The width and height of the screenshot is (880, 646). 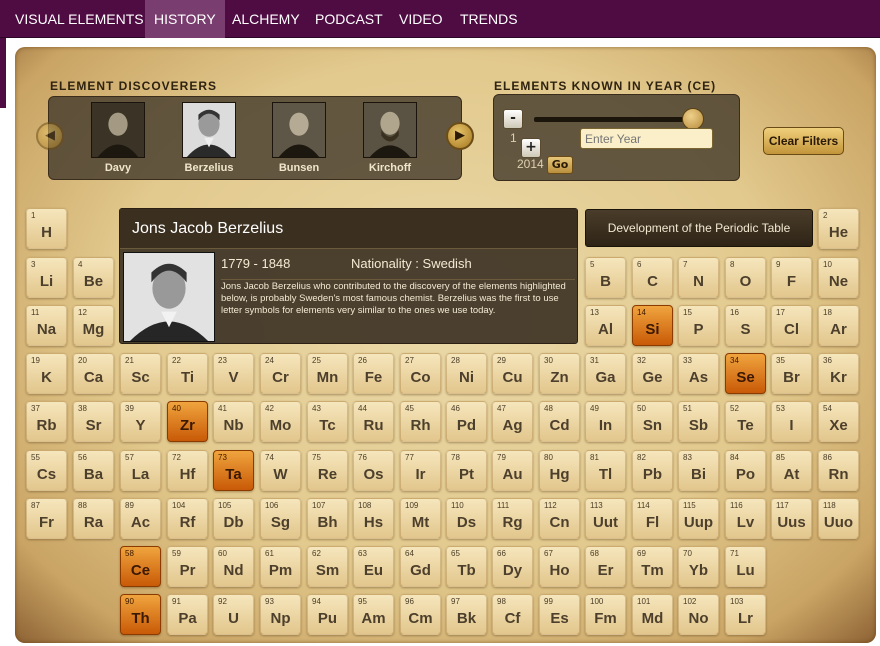 I want to click on element-tile: 31 Ga, so click(x=605, y=373).